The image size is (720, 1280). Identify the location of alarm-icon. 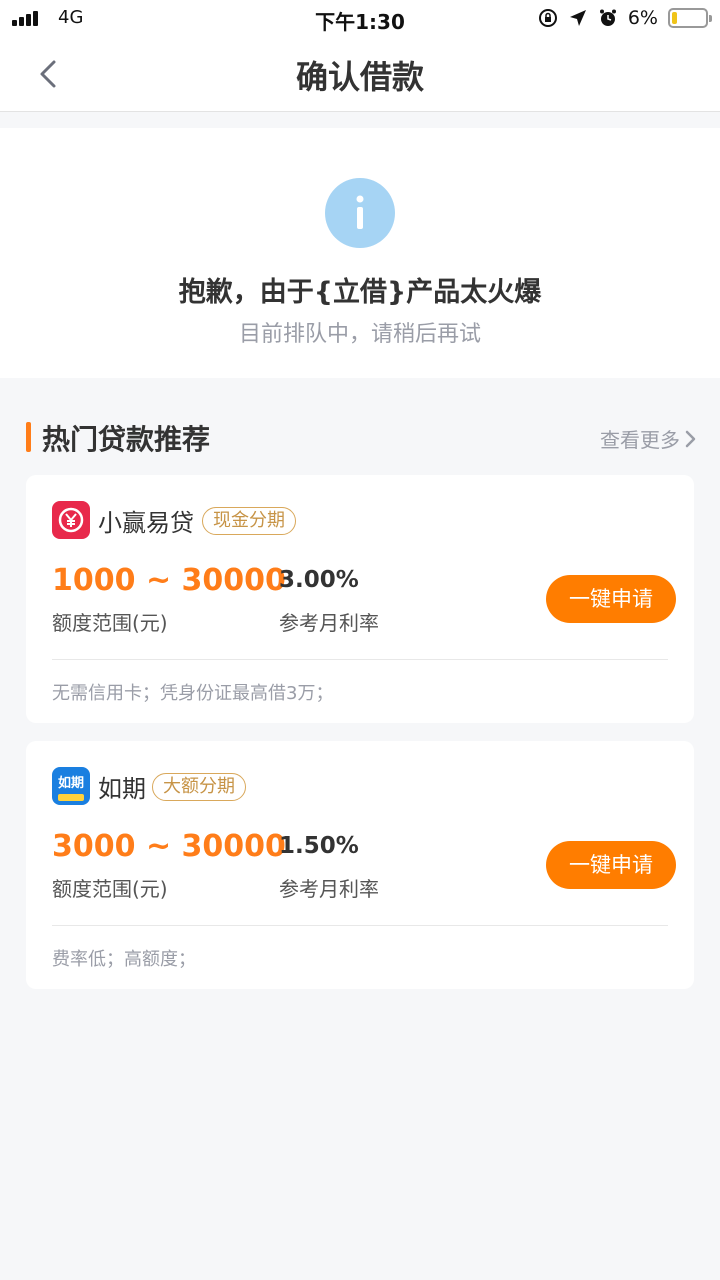
(607, 17).